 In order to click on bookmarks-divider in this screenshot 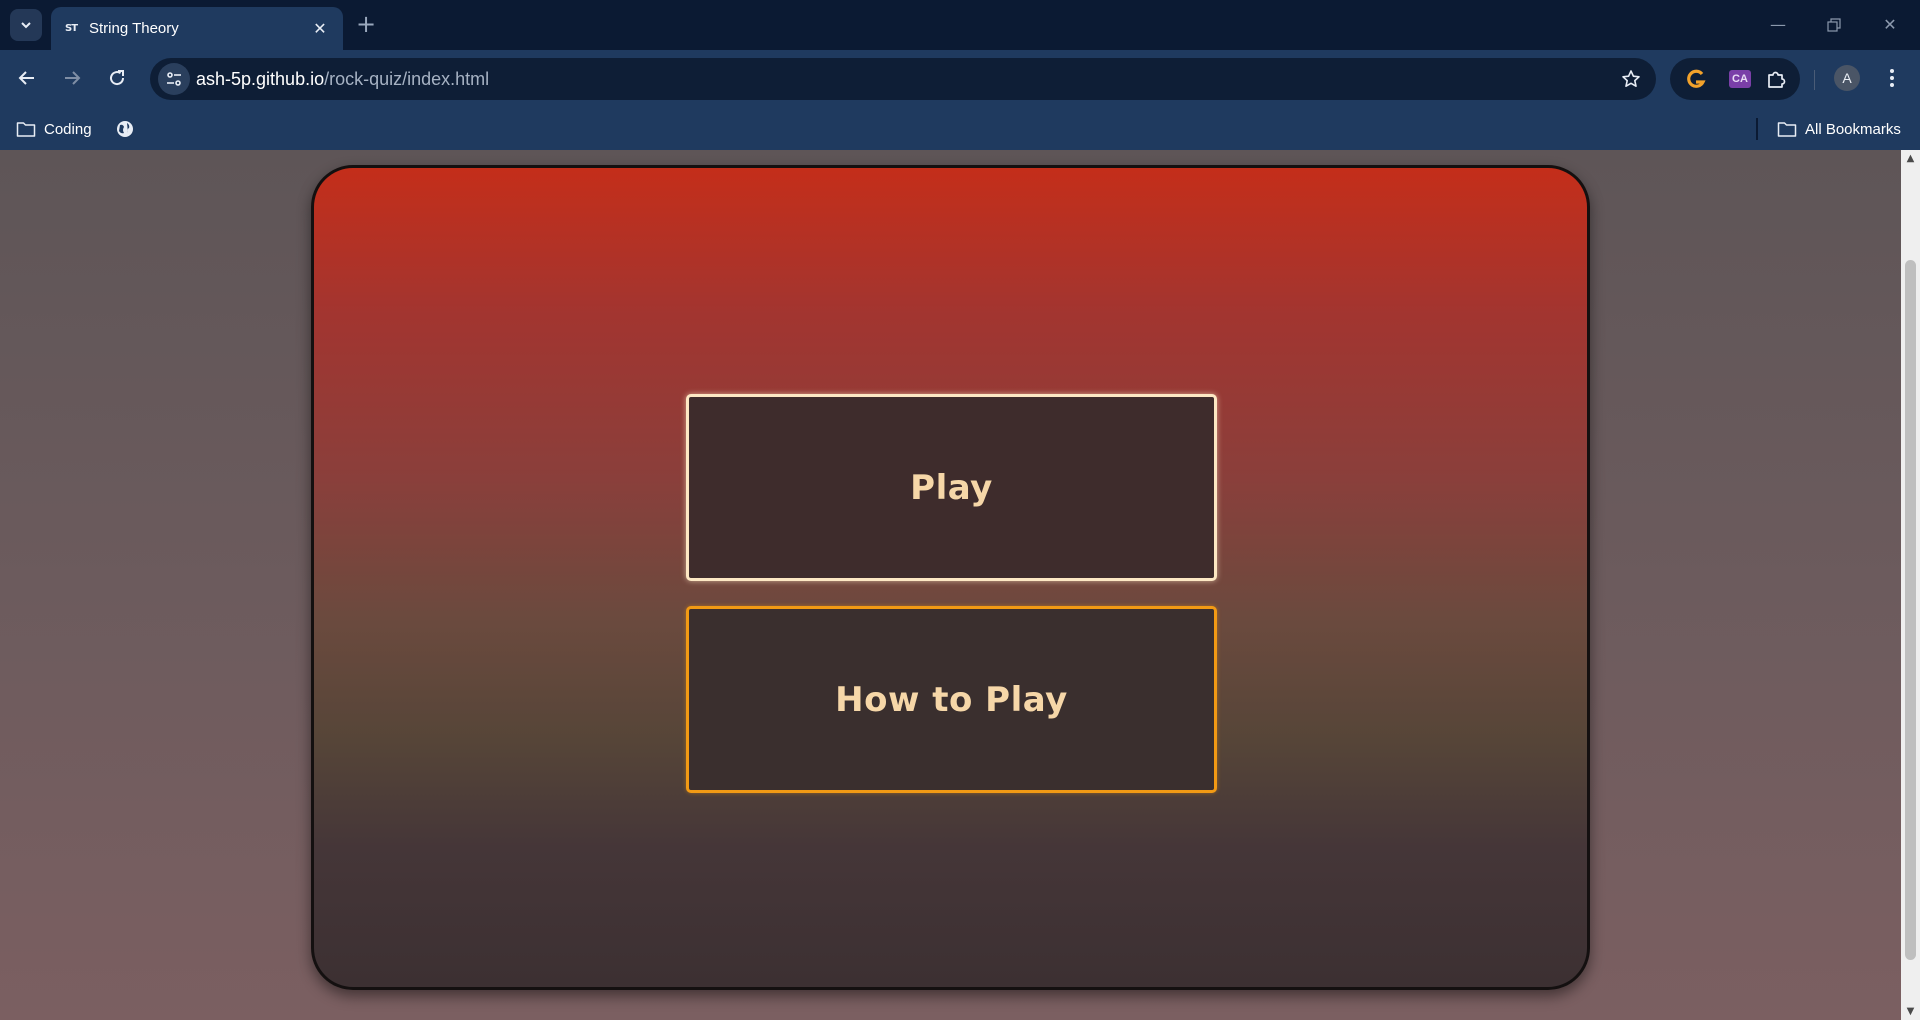, I will do `click(1757, 129)`.